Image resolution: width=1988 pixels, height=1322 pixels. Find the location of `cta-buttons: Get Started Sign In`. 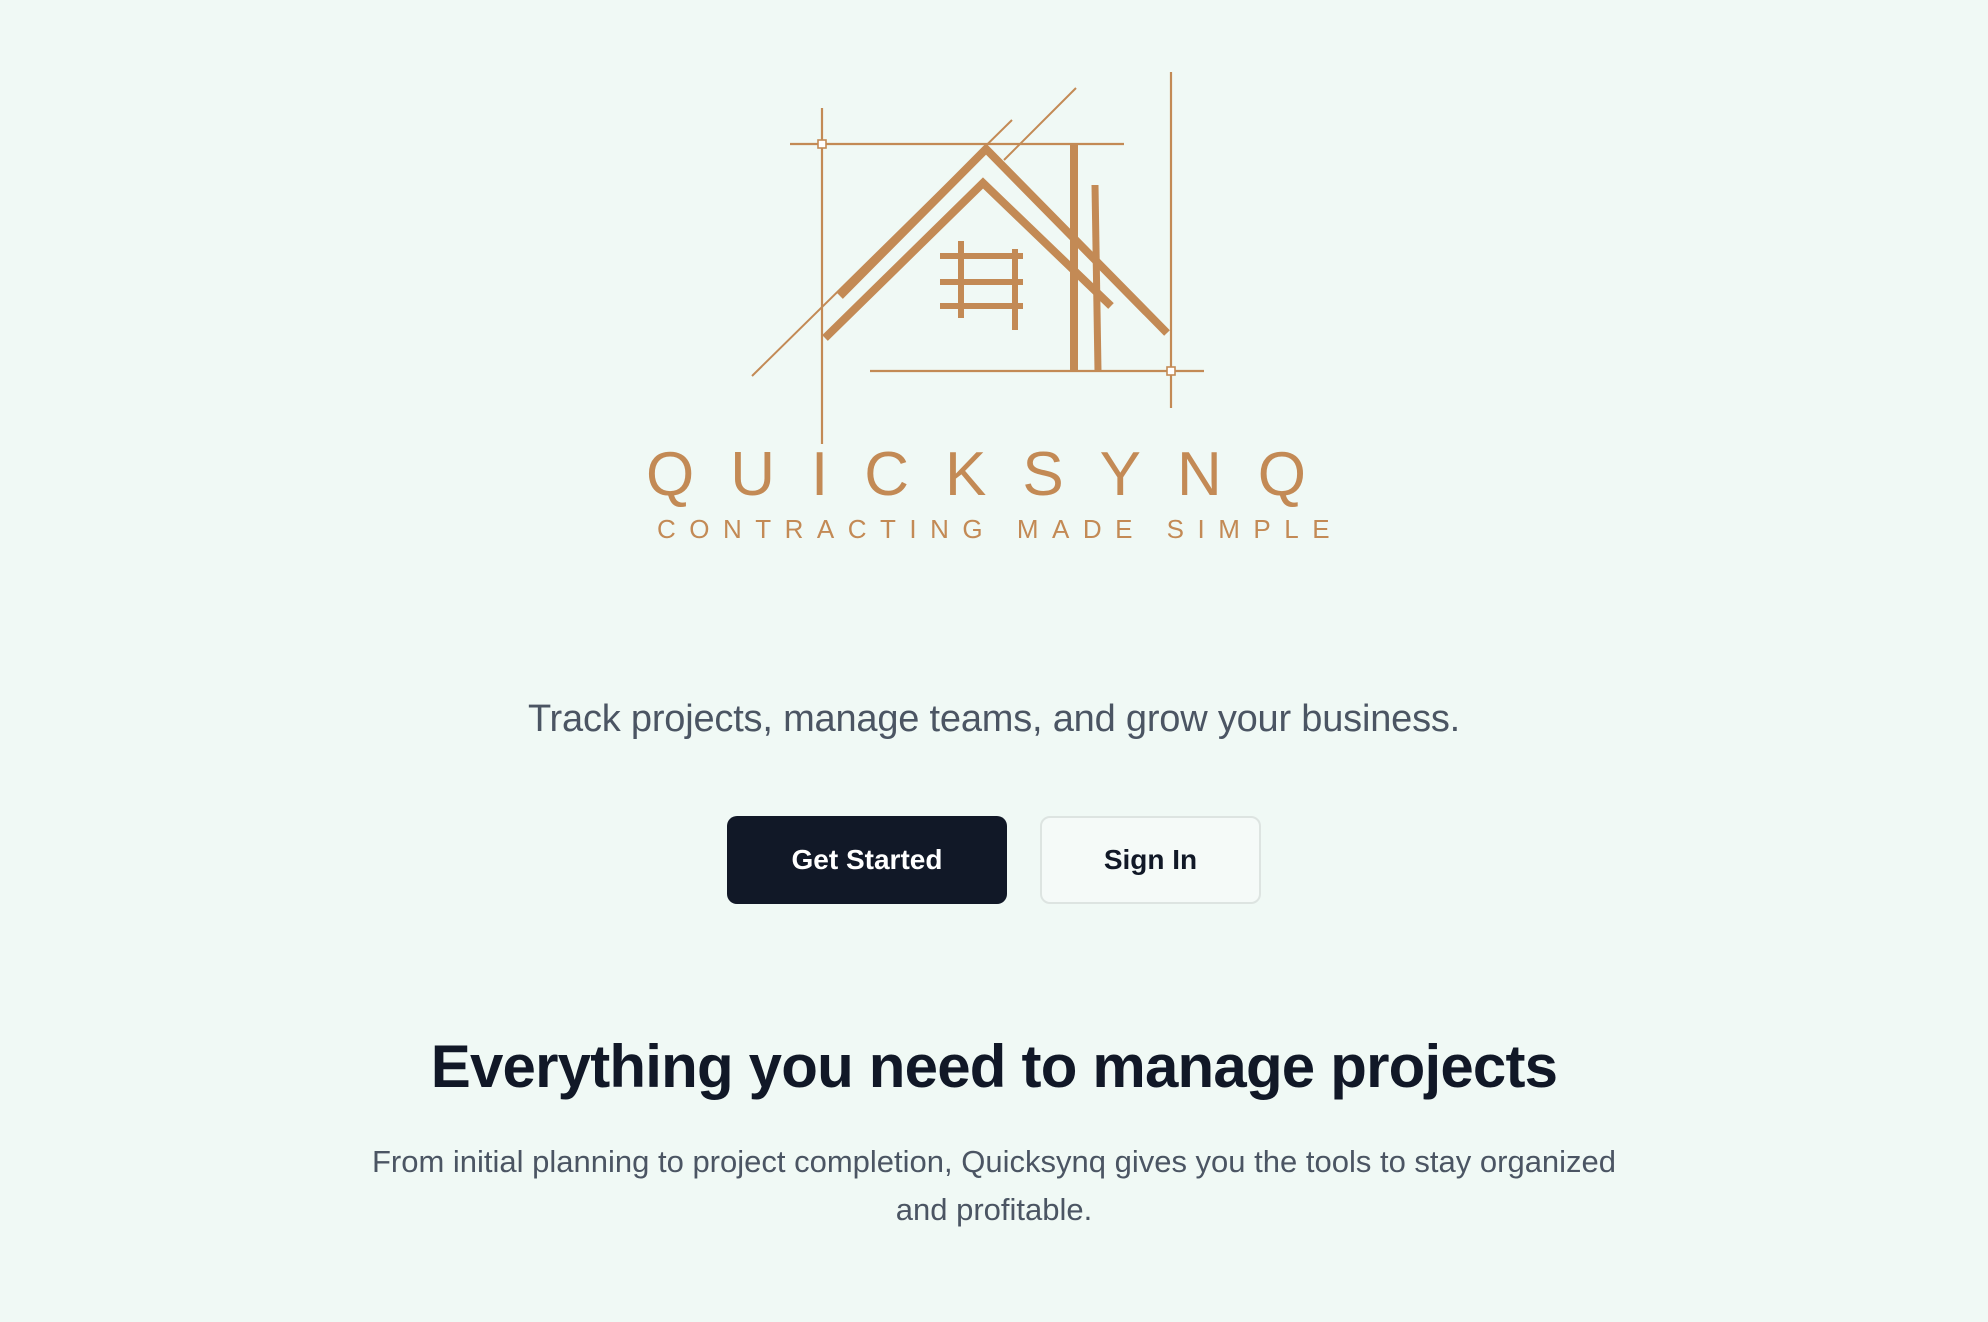

cta-buttons: Get Started Sign In is located at coordinates (994, 860).